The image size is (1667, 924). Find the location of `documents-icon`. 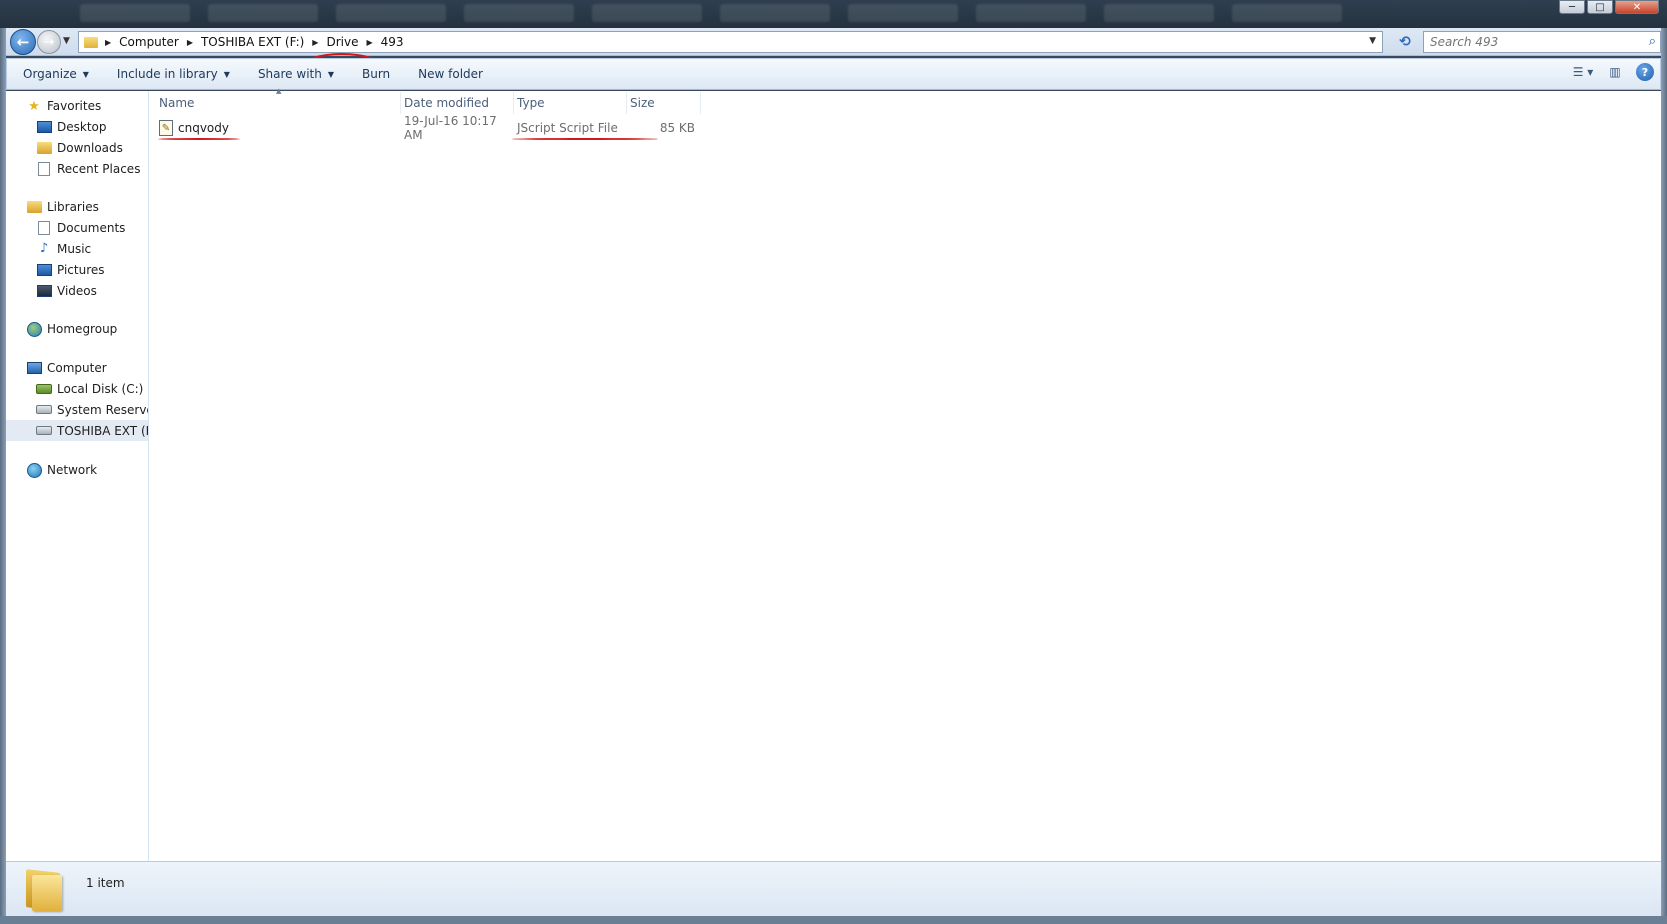

documents-icon is located at coordinates (44, 228).